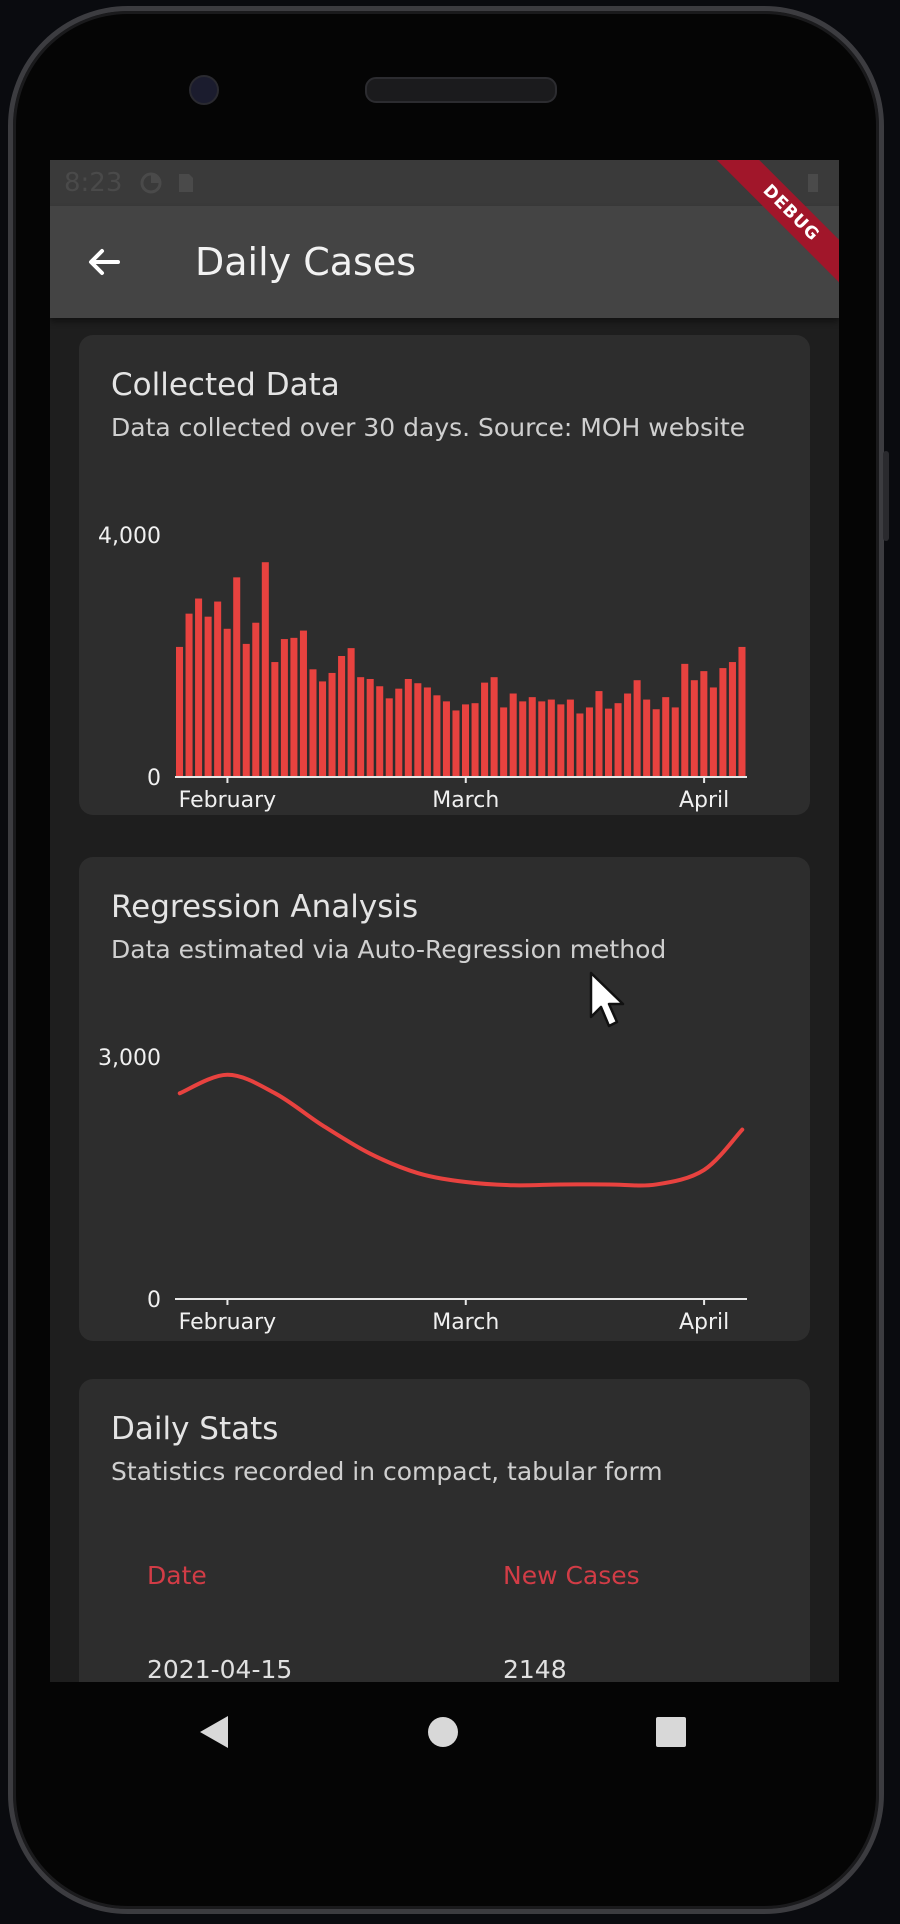 The image size is (900, 1924). Describe the element at coordinates (186, 183) in the screenshot. I see `sd-card-icon` at that location.